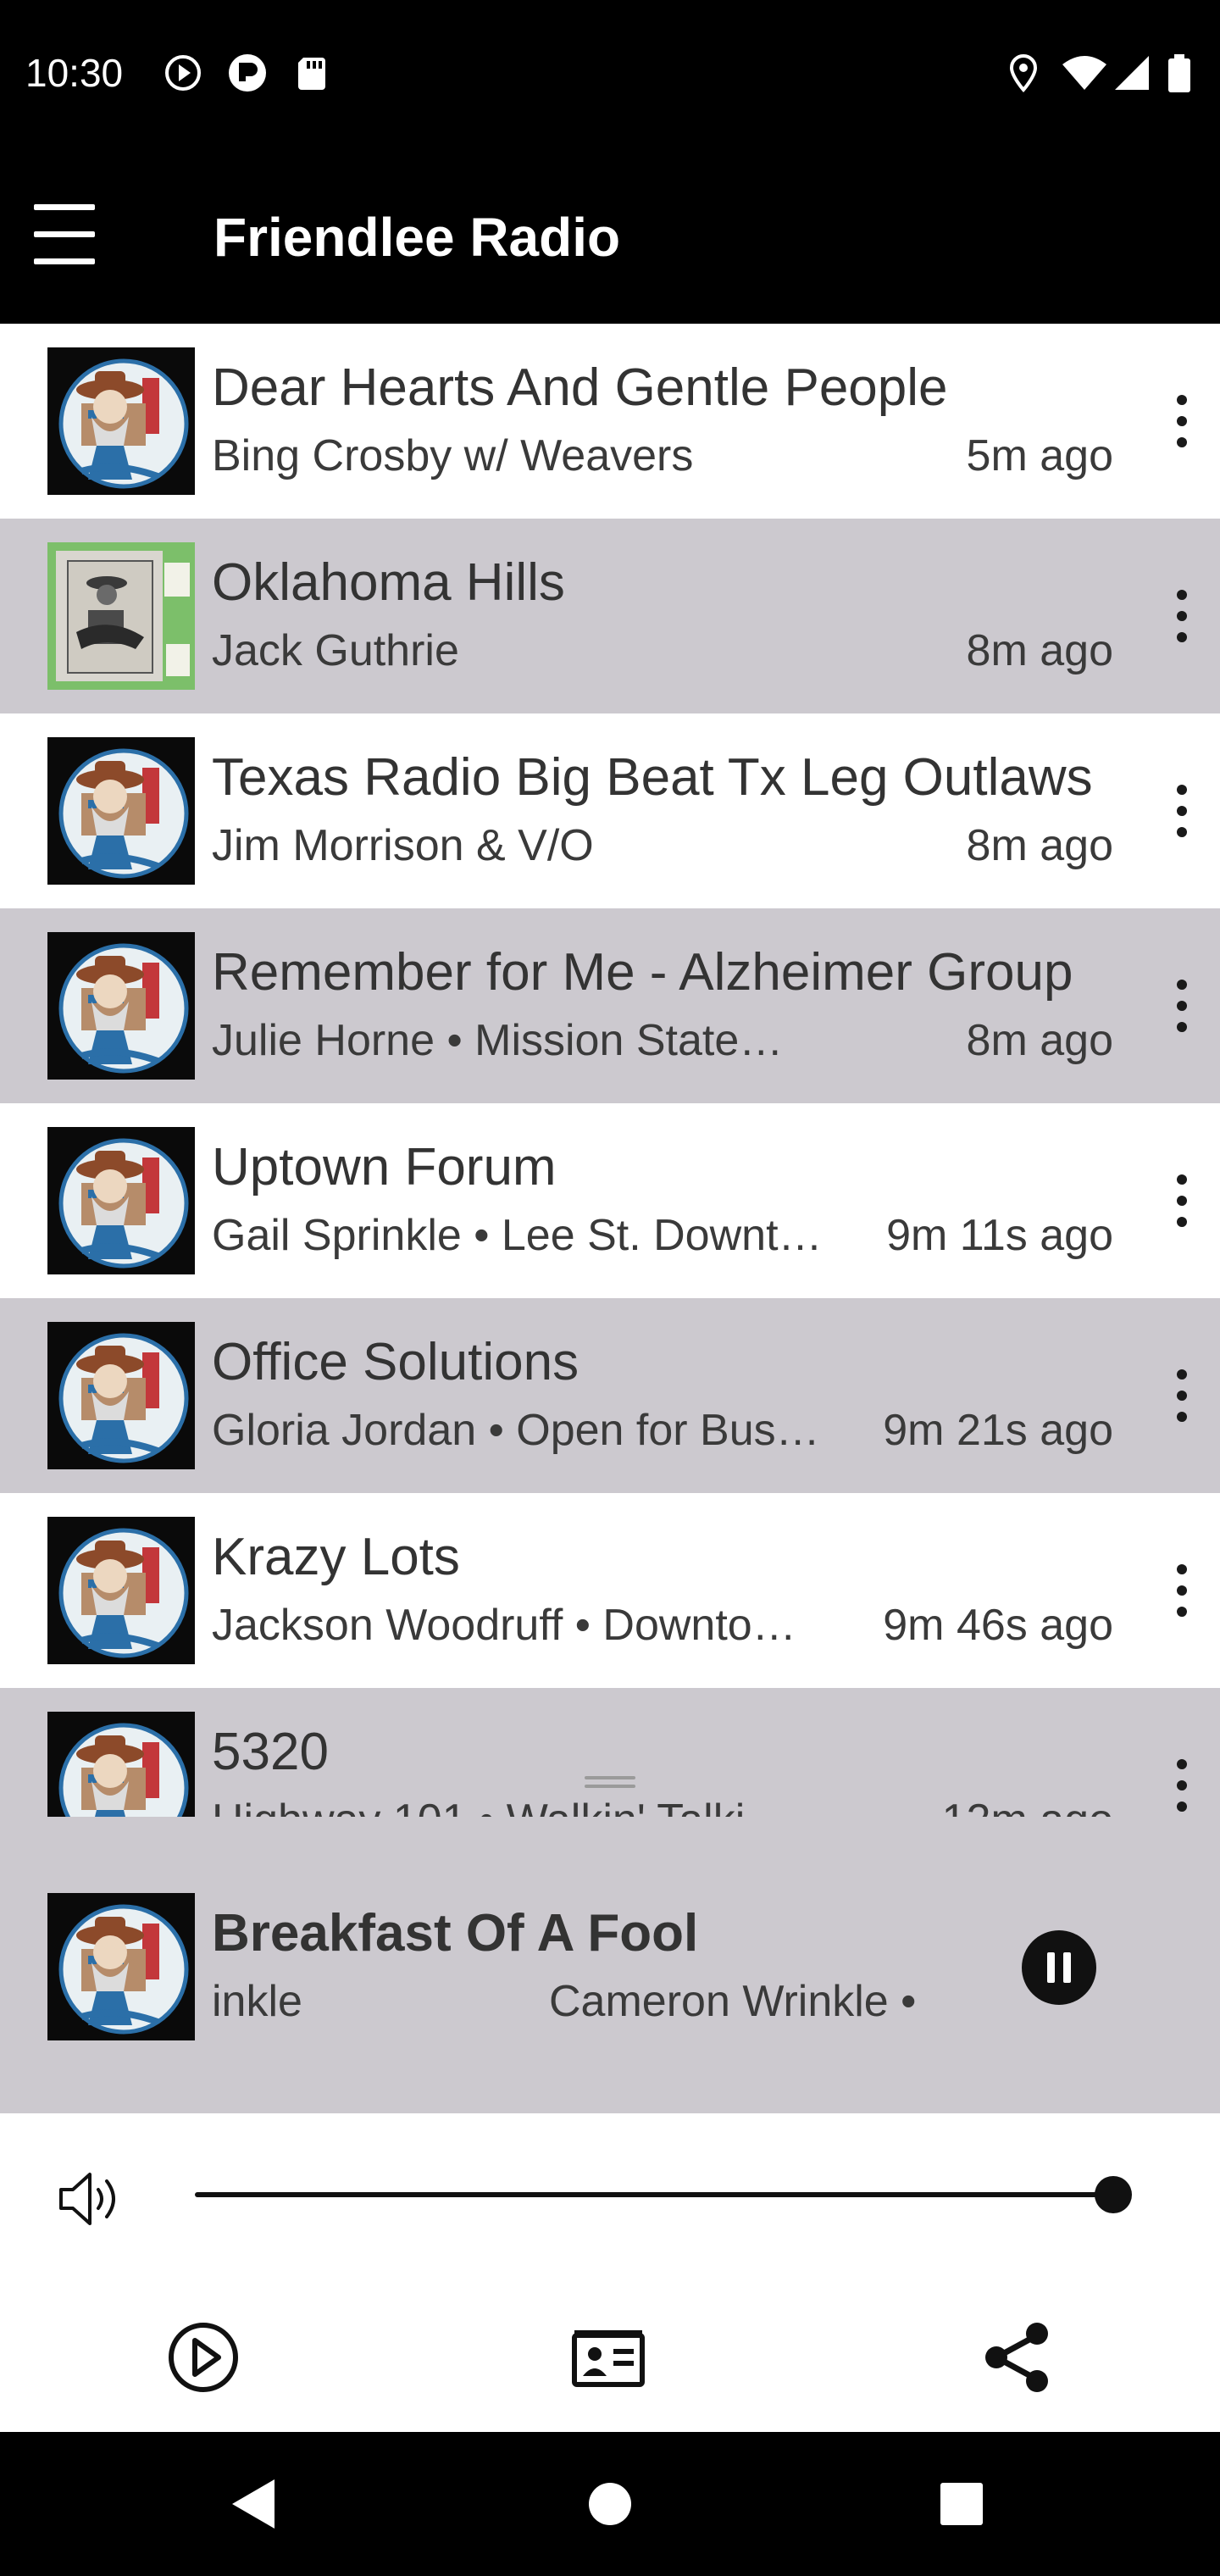 The width and height of the screenshot is (1220, 2576). I want to click on track-artist: Bing Crosby w/ Weavers, so click(453, 455).